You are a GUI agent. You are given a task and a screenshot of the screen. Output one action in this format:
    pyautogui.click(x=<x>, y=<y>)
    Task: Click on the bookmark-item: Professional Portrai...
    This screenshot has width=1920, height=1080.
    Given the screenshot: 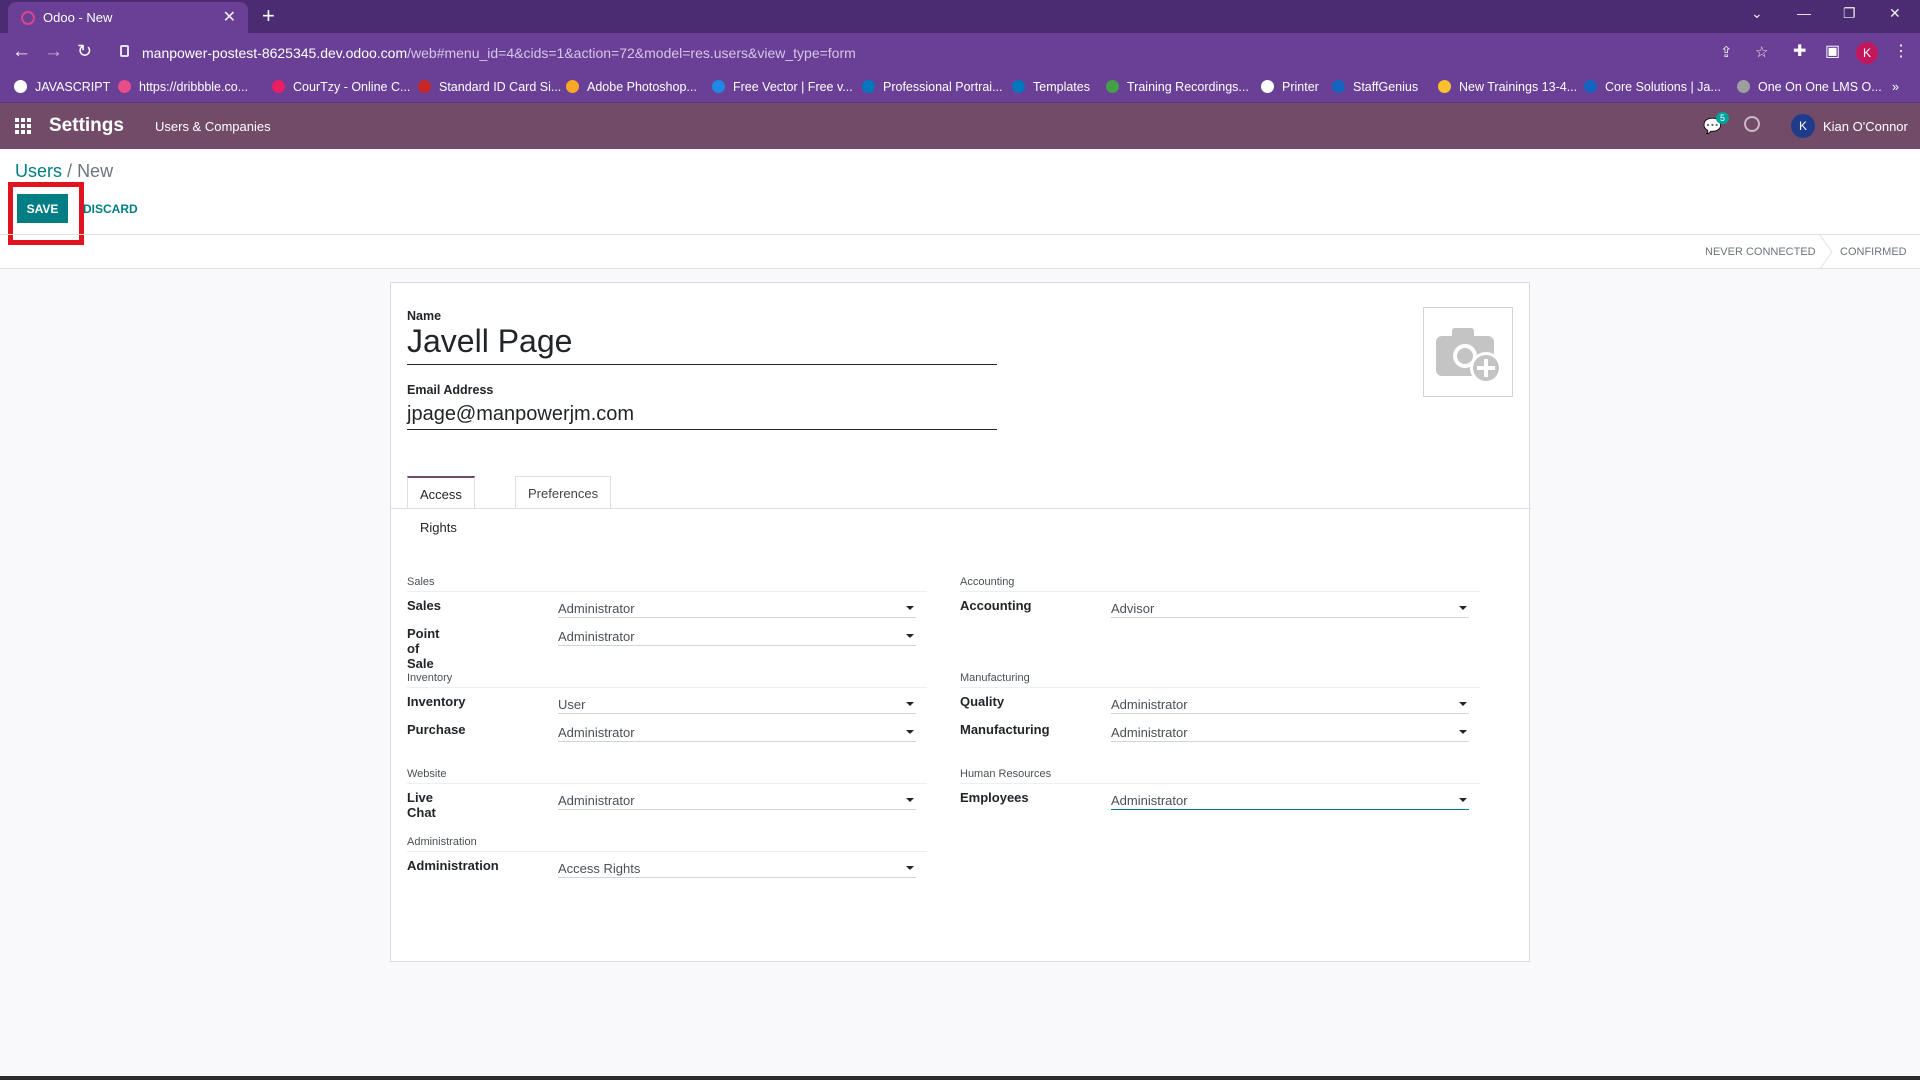 What is the action you would take?
    pyautogui.click(x=932, y=87)
    